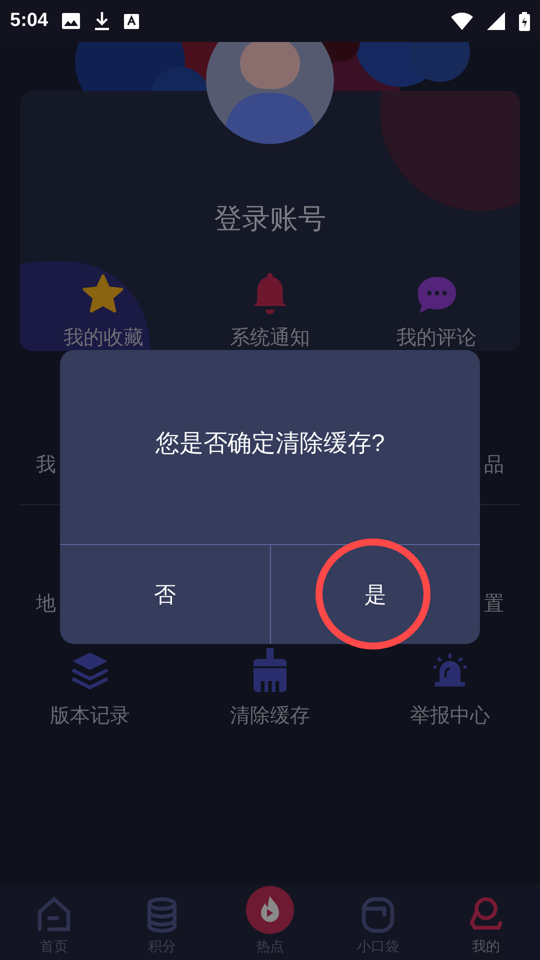 The height and width of the screenshot is (960, 540). Describe the element at coordinates (54, 915) in the screenshot. I see `home-icon` at that location.